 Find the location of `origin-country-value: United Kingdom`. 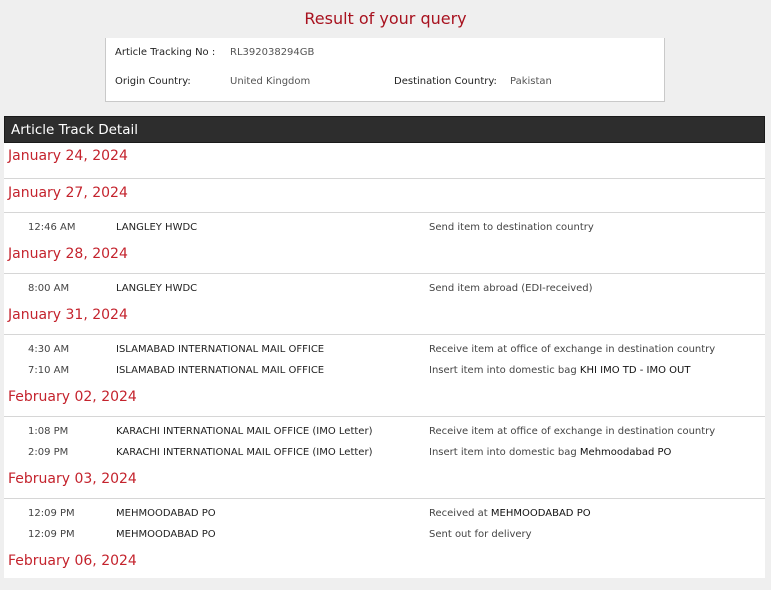

origin-country-value: United Kingdom is located at coordinates (270, 81).